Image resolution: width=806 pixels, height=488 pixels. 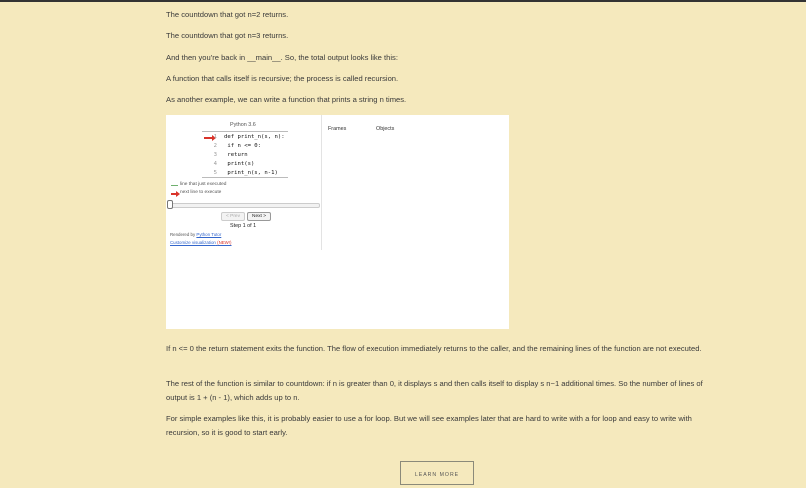 What do you see at coordinates (193, 242) in the screenshot?
I see `customize-visualization-link: Customize visualization` at bounding box center [193, 242].